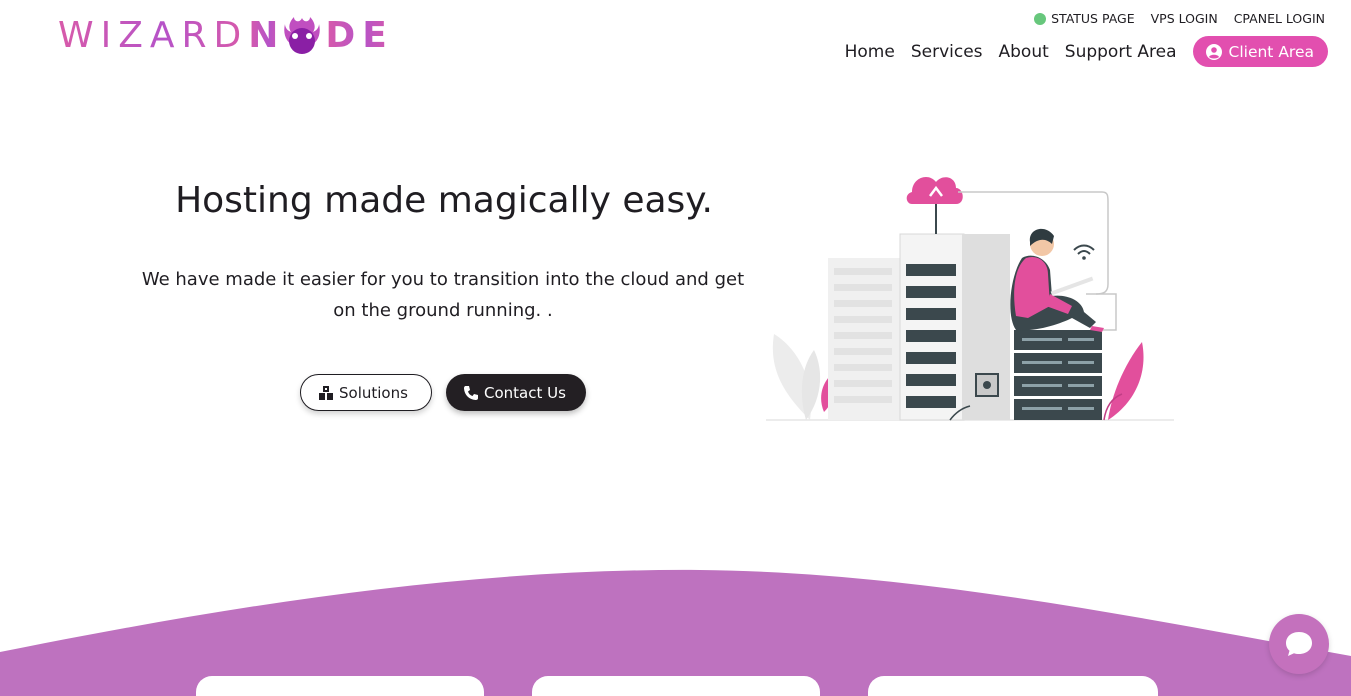  I want to click on logo: WIZARD N DE, so click(226, 36).